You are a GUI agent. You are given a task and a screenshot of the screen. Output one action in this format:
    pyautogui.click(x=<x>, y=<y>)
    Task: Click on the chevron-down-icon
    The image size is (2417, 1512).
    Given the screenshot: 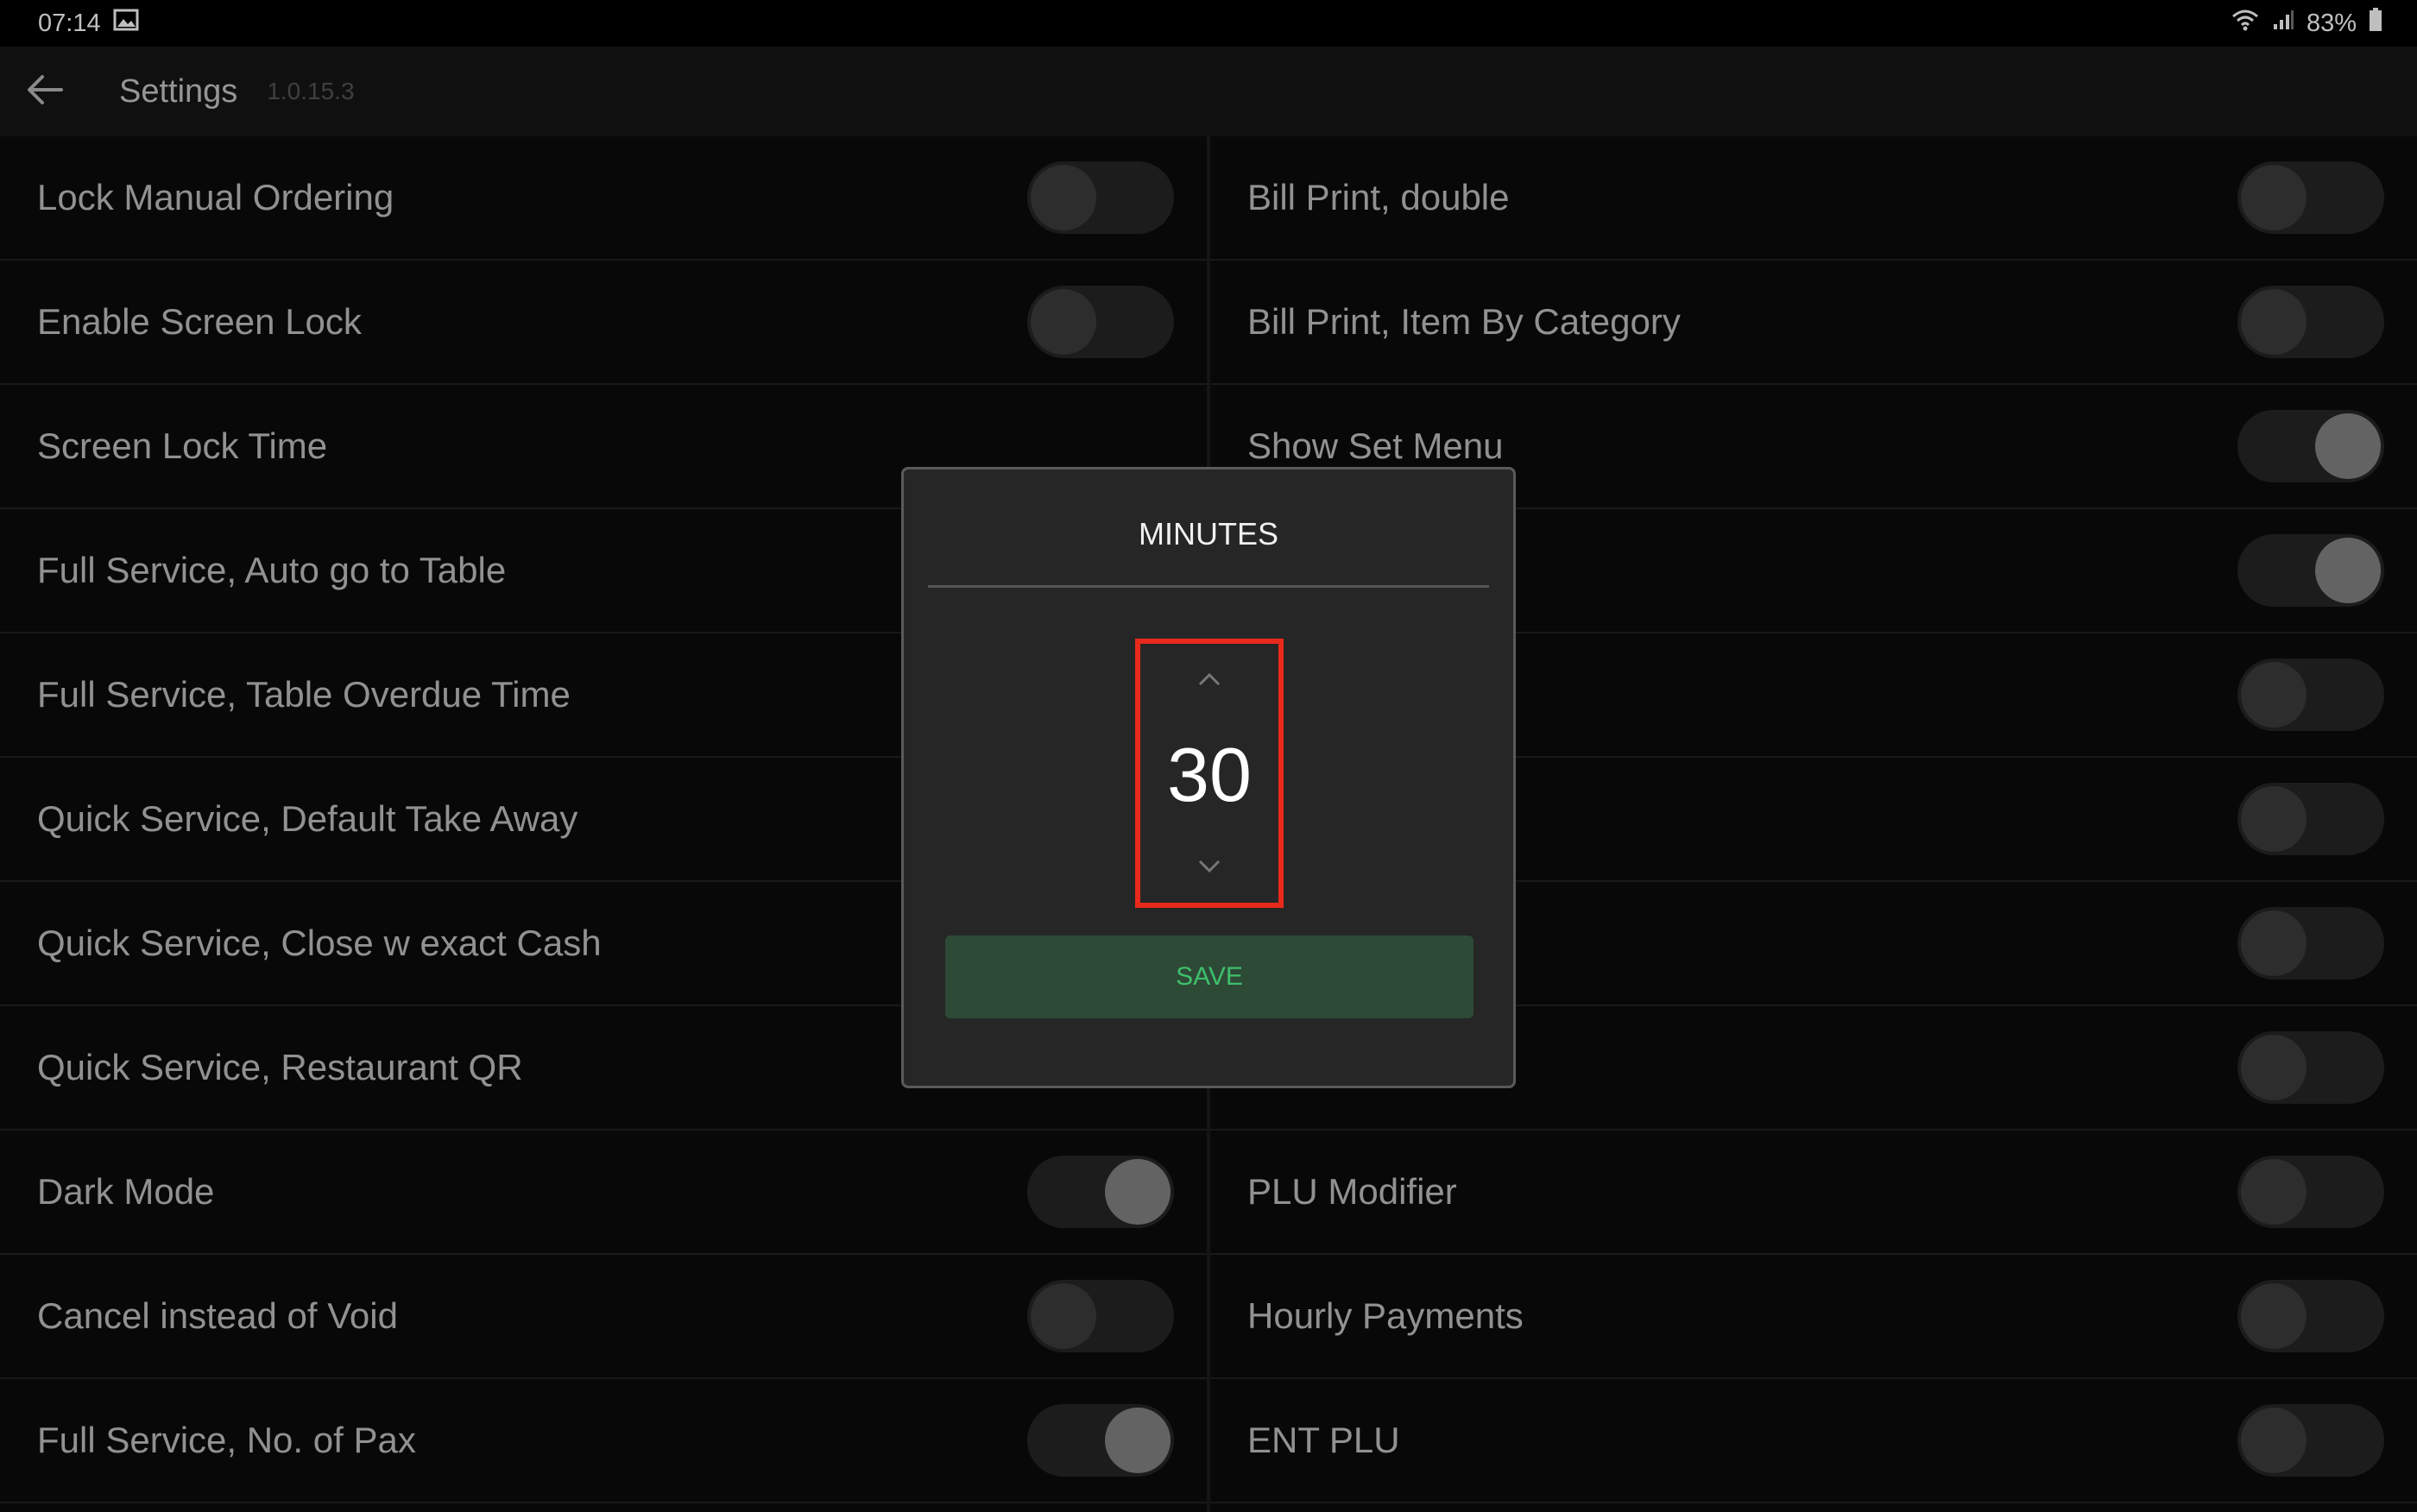 What is the action you would take?
    pyautogui.click(x=1209, y=869)
    